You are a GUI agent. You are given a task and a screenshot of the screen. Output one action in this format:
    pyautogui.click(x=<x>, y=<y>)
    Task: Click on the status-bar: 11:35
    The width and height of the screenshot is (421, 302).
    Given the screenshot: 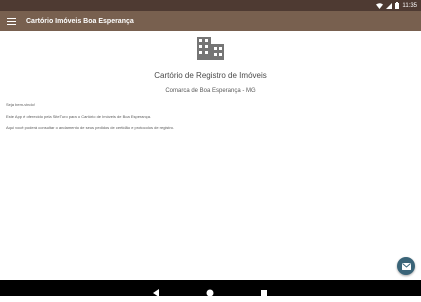 What is the action you would take?
    pyautogui.click(x=210, y=5)
    